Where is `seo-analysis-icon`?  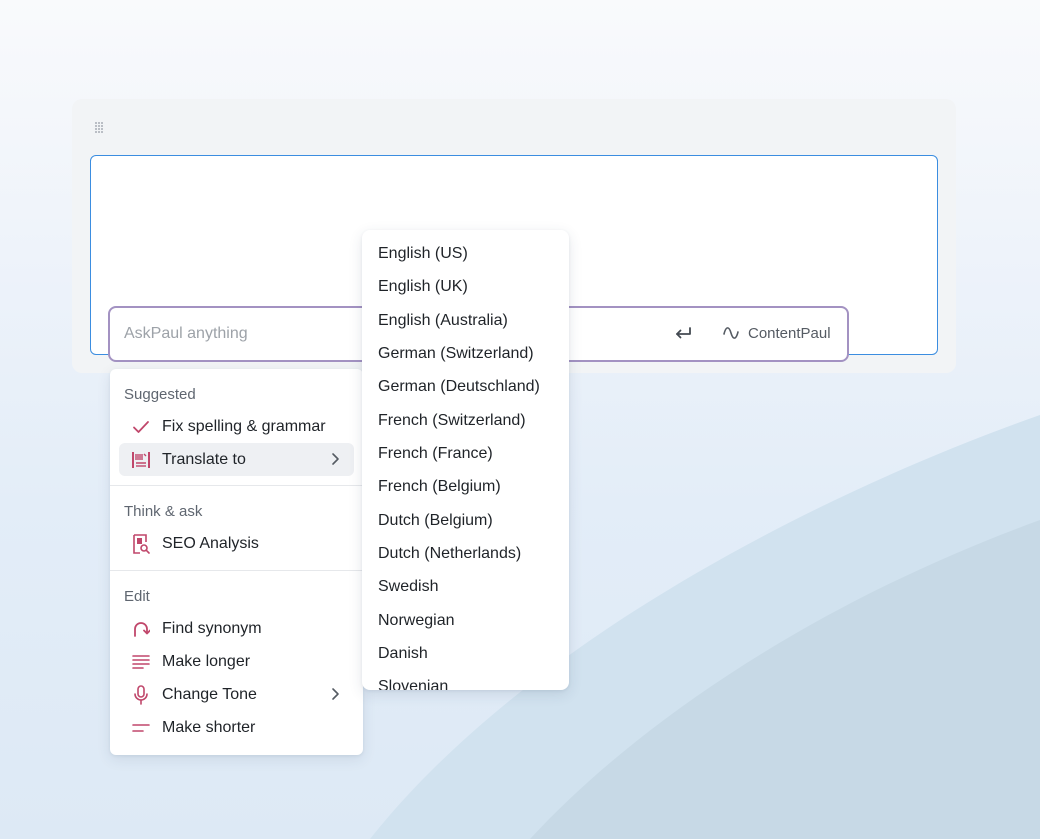 seo-analysis-icon is located at coordinates (141, 544).